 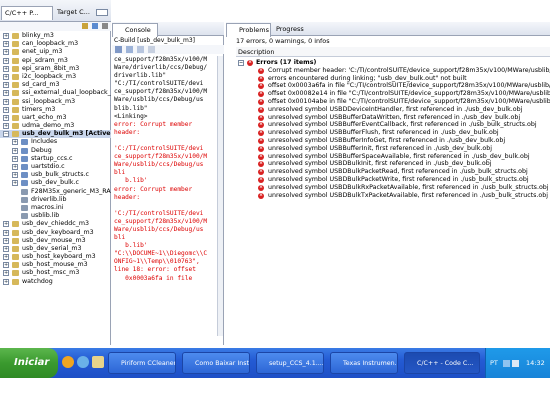 What do you see at coordinates (102, 12) in the screenshot?
I see `minimize-icon` at bounding box center [102, 12].